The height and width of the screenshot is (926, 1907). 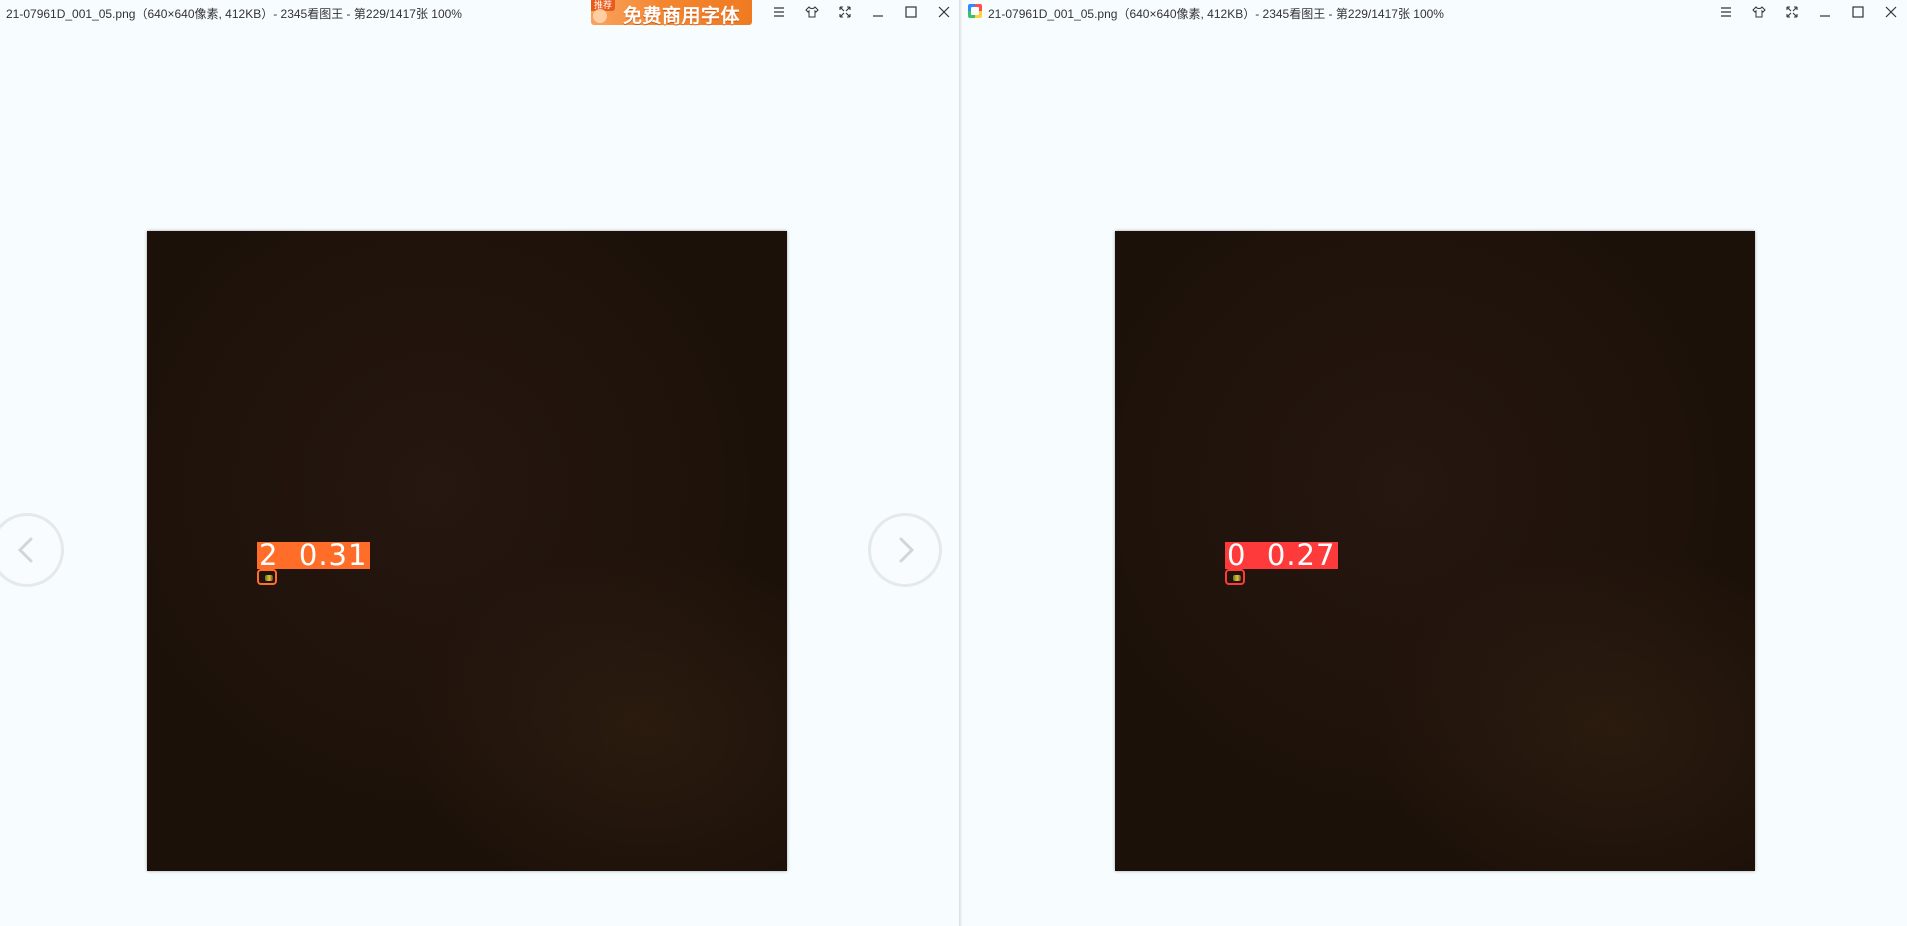 I want to click on ad-decoration, so click(x=600, y=16).